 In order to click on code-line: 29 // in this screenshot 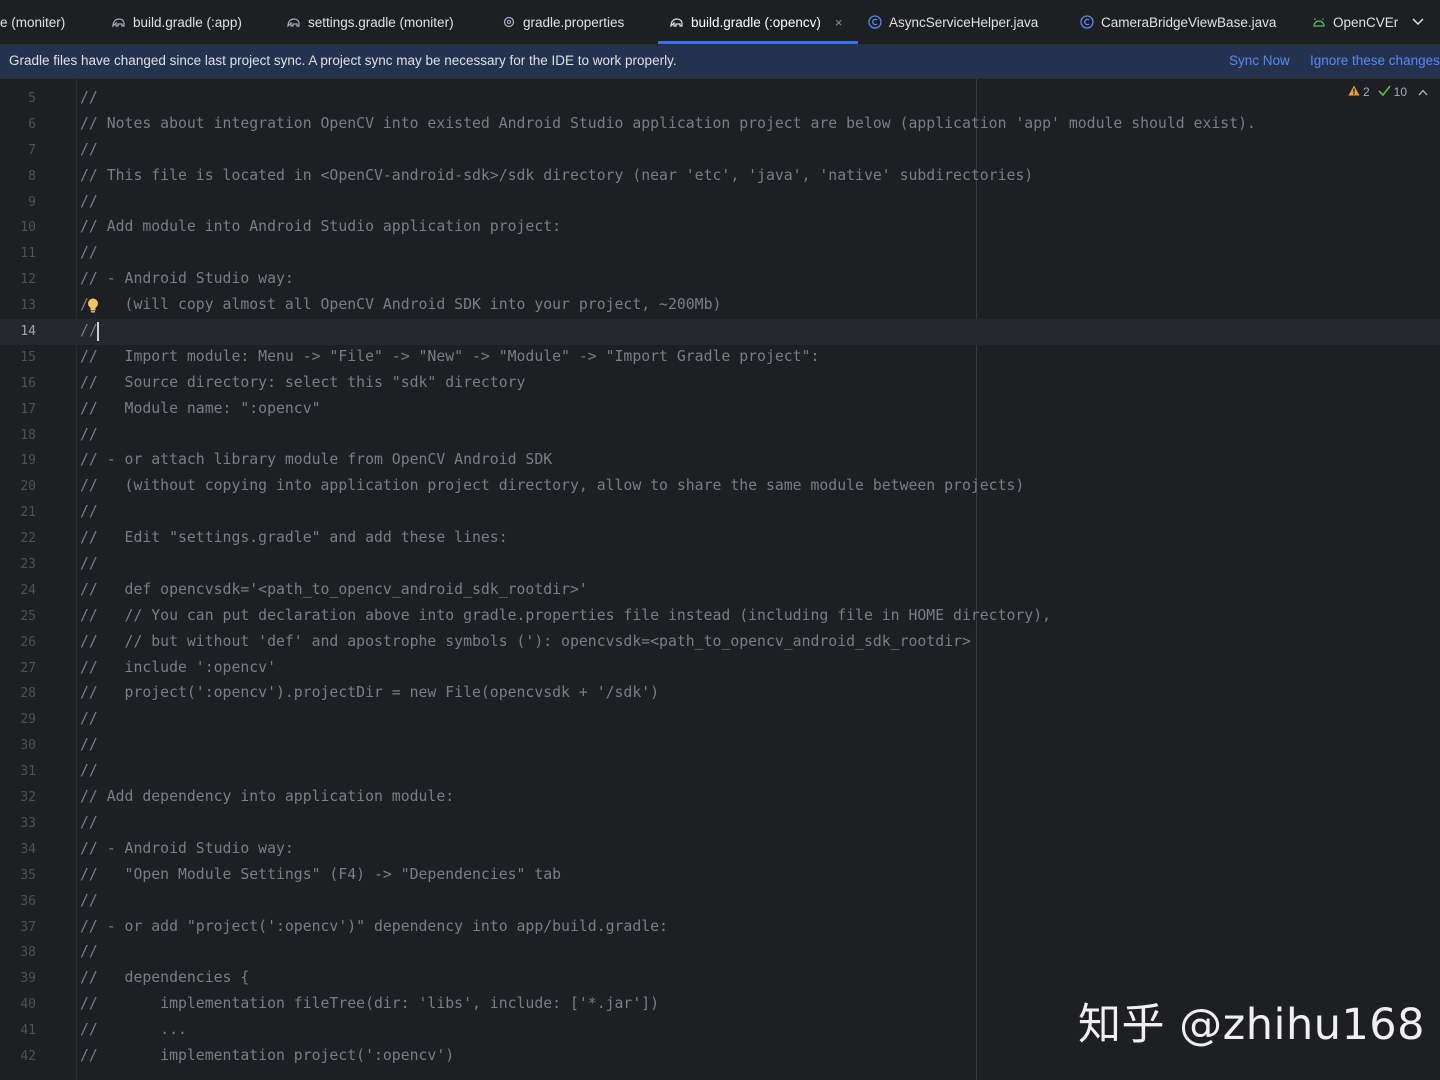, I will do `click(720, 720)`.